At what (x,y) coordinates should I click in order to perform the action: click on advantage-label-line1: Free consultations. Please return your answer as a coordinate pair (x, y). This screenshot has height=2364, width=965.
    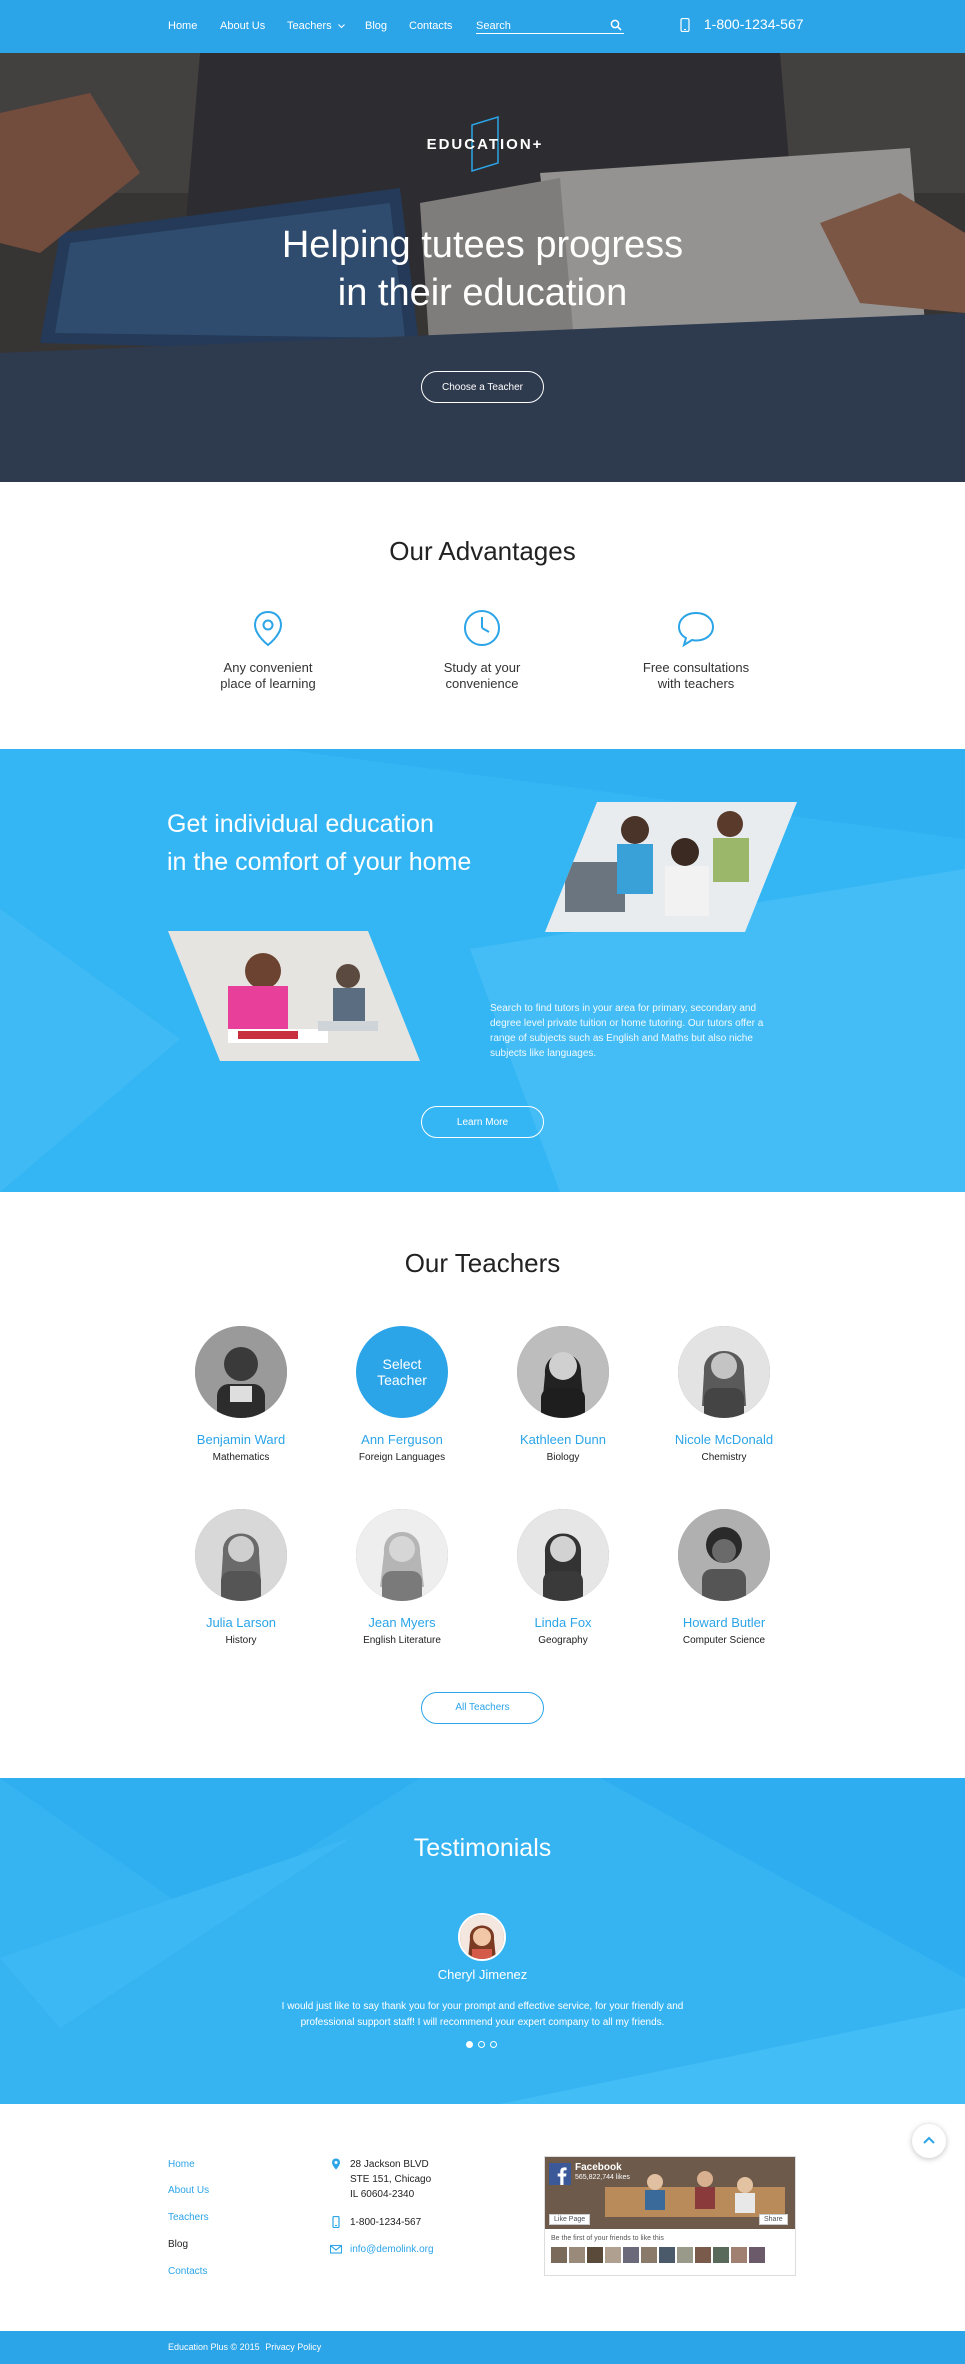
    Looking at the image, I should click on (696, 667).